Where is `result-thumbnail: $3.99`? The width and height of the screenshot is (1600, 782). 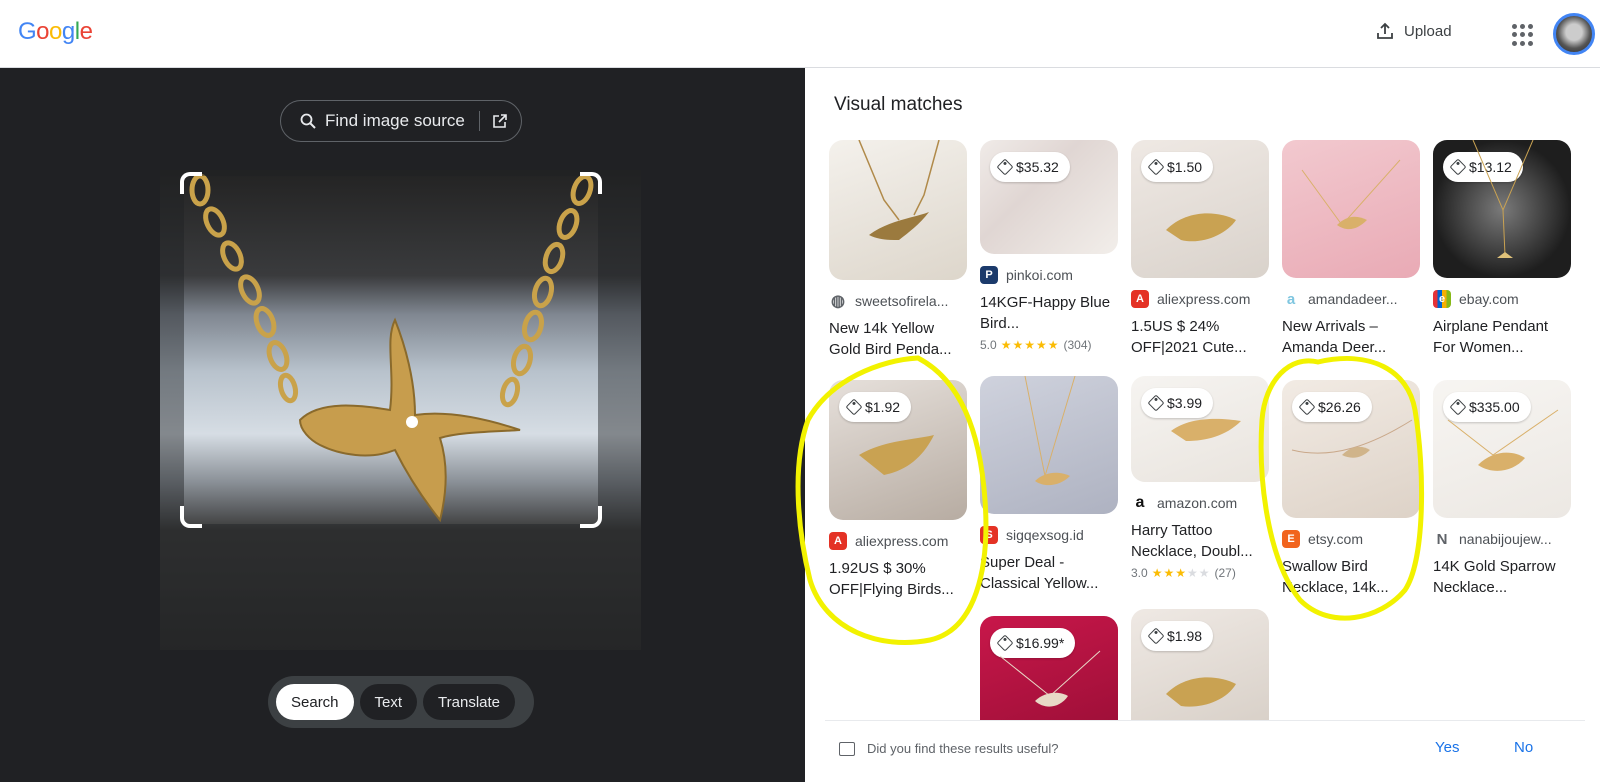 result-thumbnail: $3.99 is located at coordinates (1200, 429).